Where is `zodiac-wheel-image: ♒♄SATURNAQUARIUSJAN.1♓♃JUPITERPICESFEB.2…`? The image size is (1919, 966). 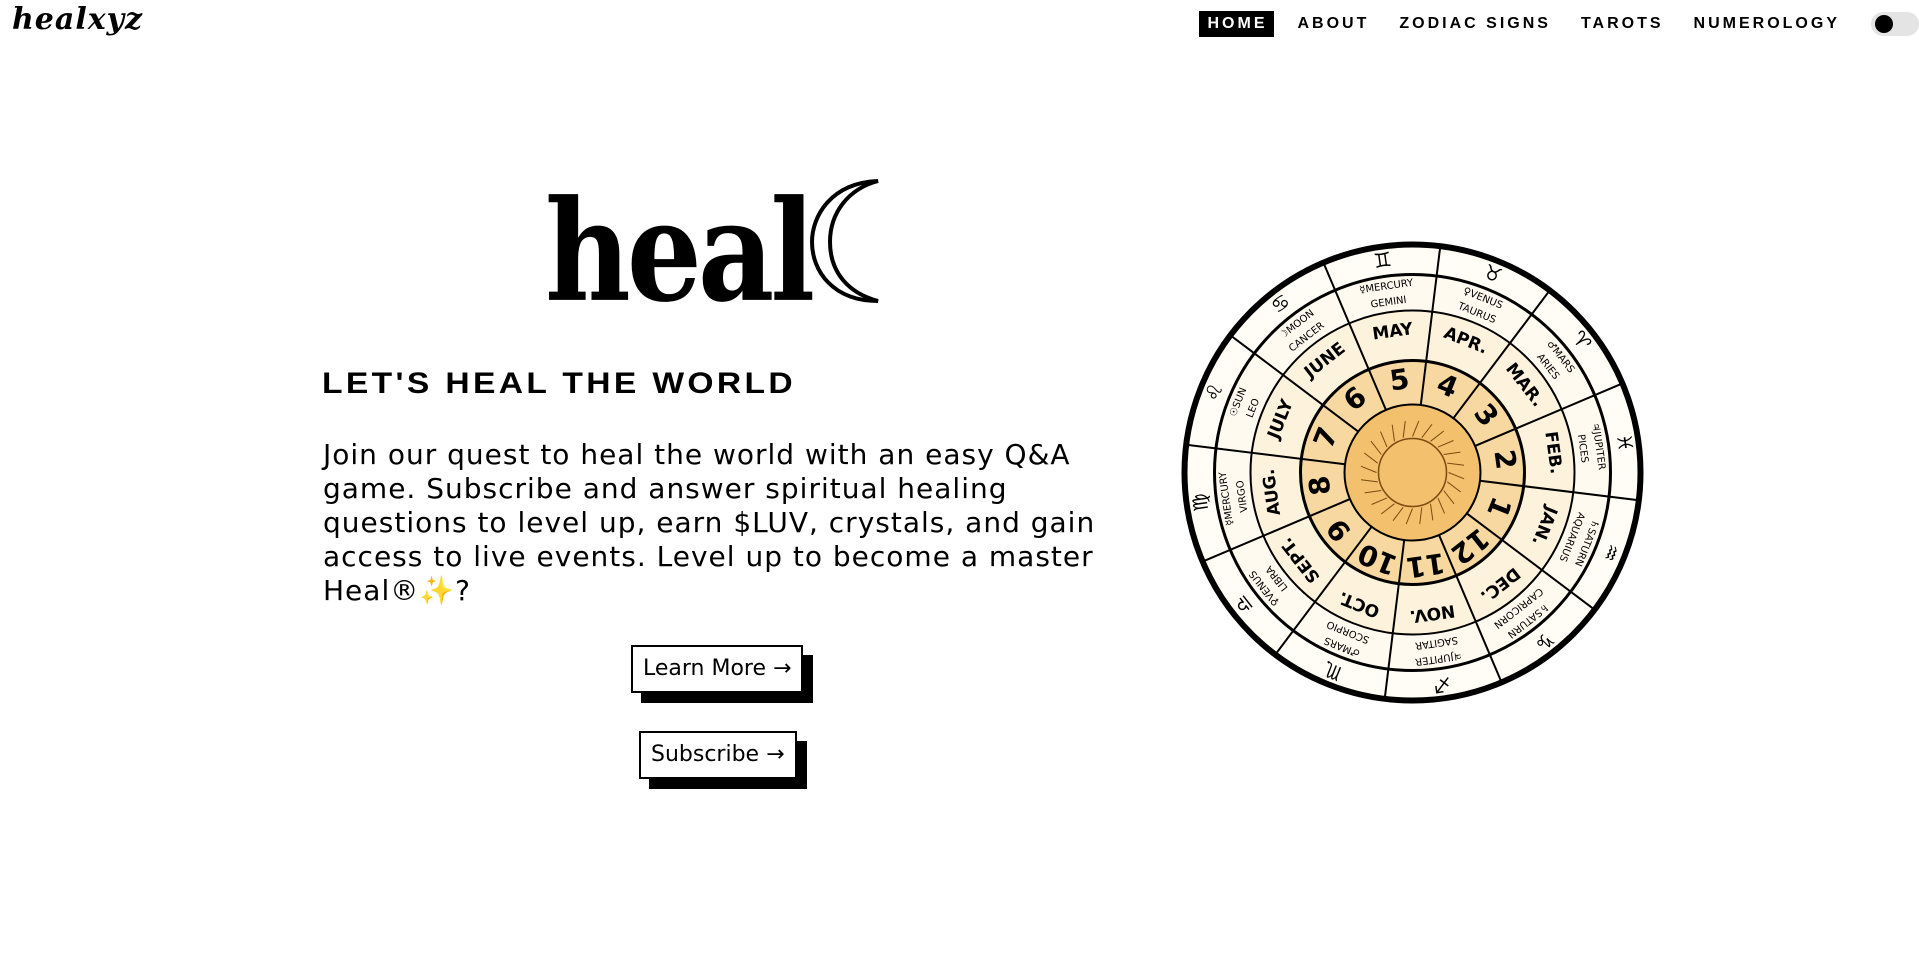 zodiac-wheel-image: ♒♄SATURNAQUARIUSJAN.1♓♃JUPITERPICESFEB.2… is located at coordinates (1412, 472).